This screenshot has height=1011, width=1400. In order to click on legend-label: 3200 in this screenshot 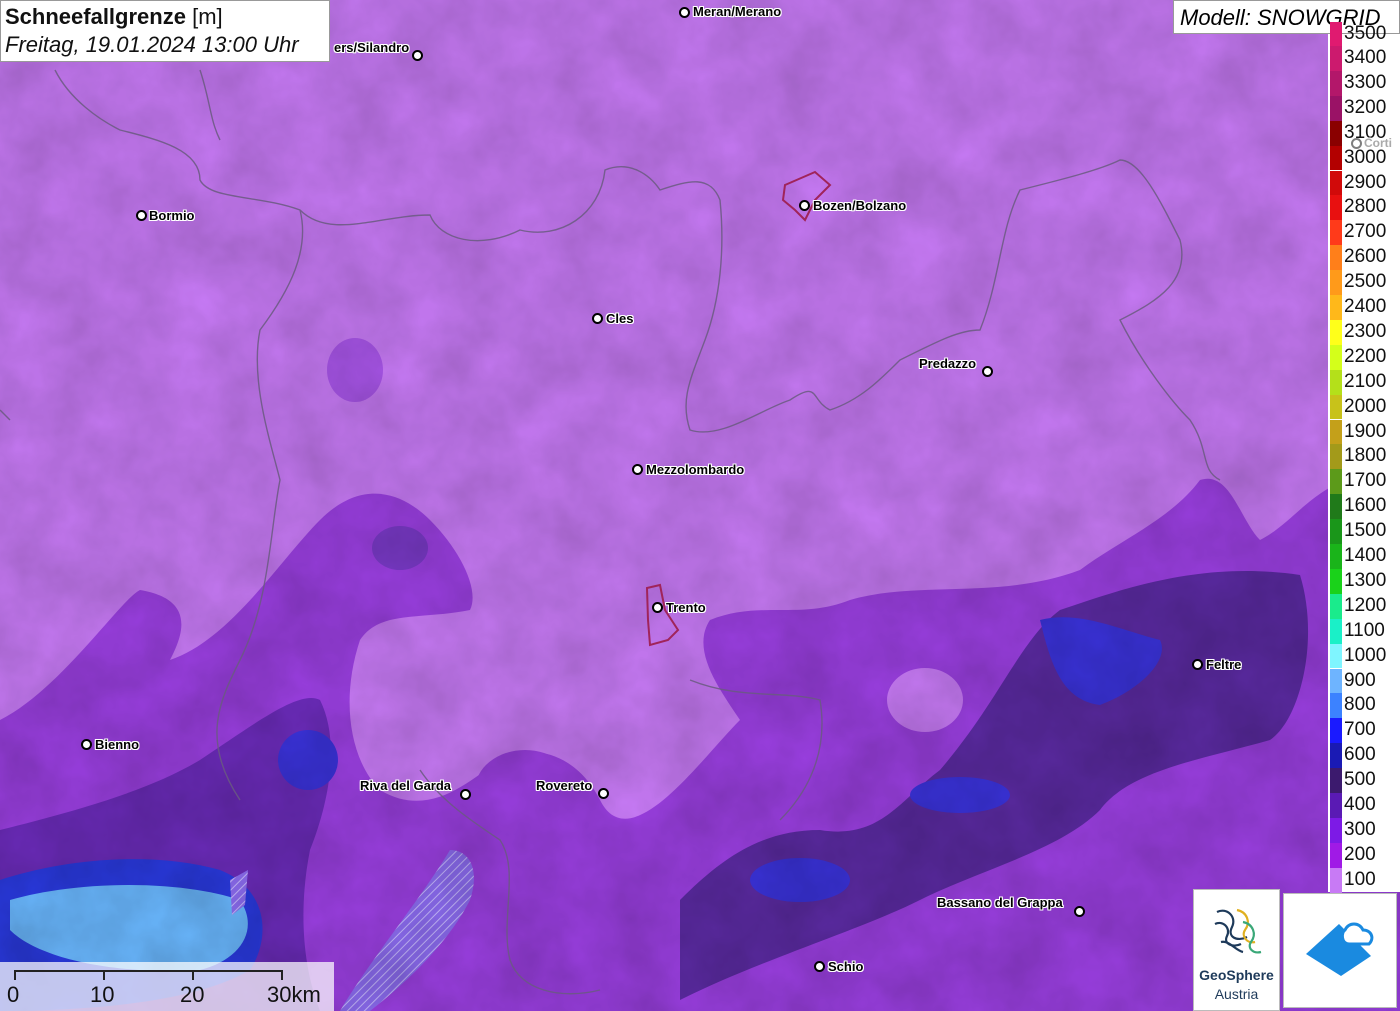, I will do `click(1365, 107)`.